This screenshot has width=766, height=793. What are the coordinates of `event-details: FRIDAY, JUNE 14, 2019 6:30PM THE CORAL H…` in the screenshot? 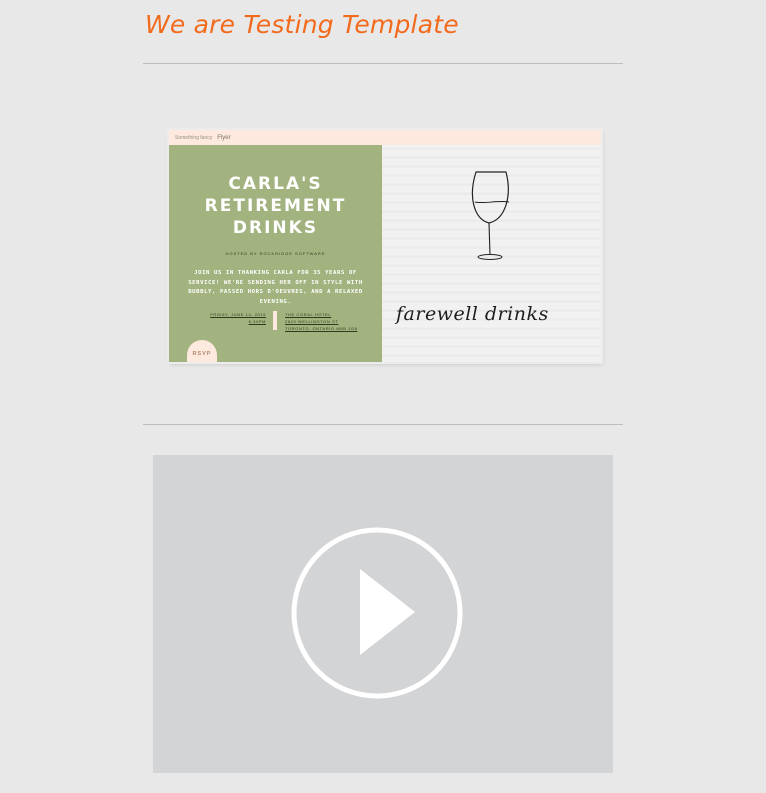 It's located at (275, 322).